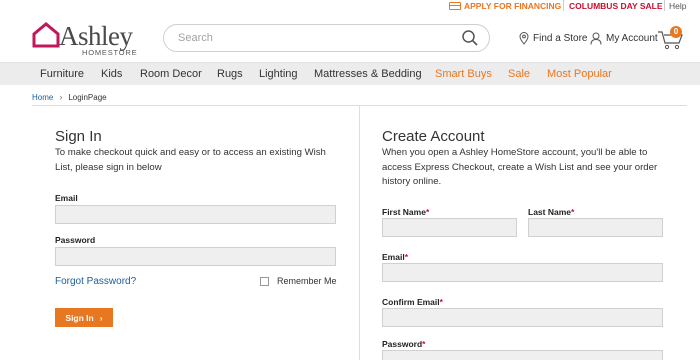  I want to click on email-label: Email, so click(66, 198).